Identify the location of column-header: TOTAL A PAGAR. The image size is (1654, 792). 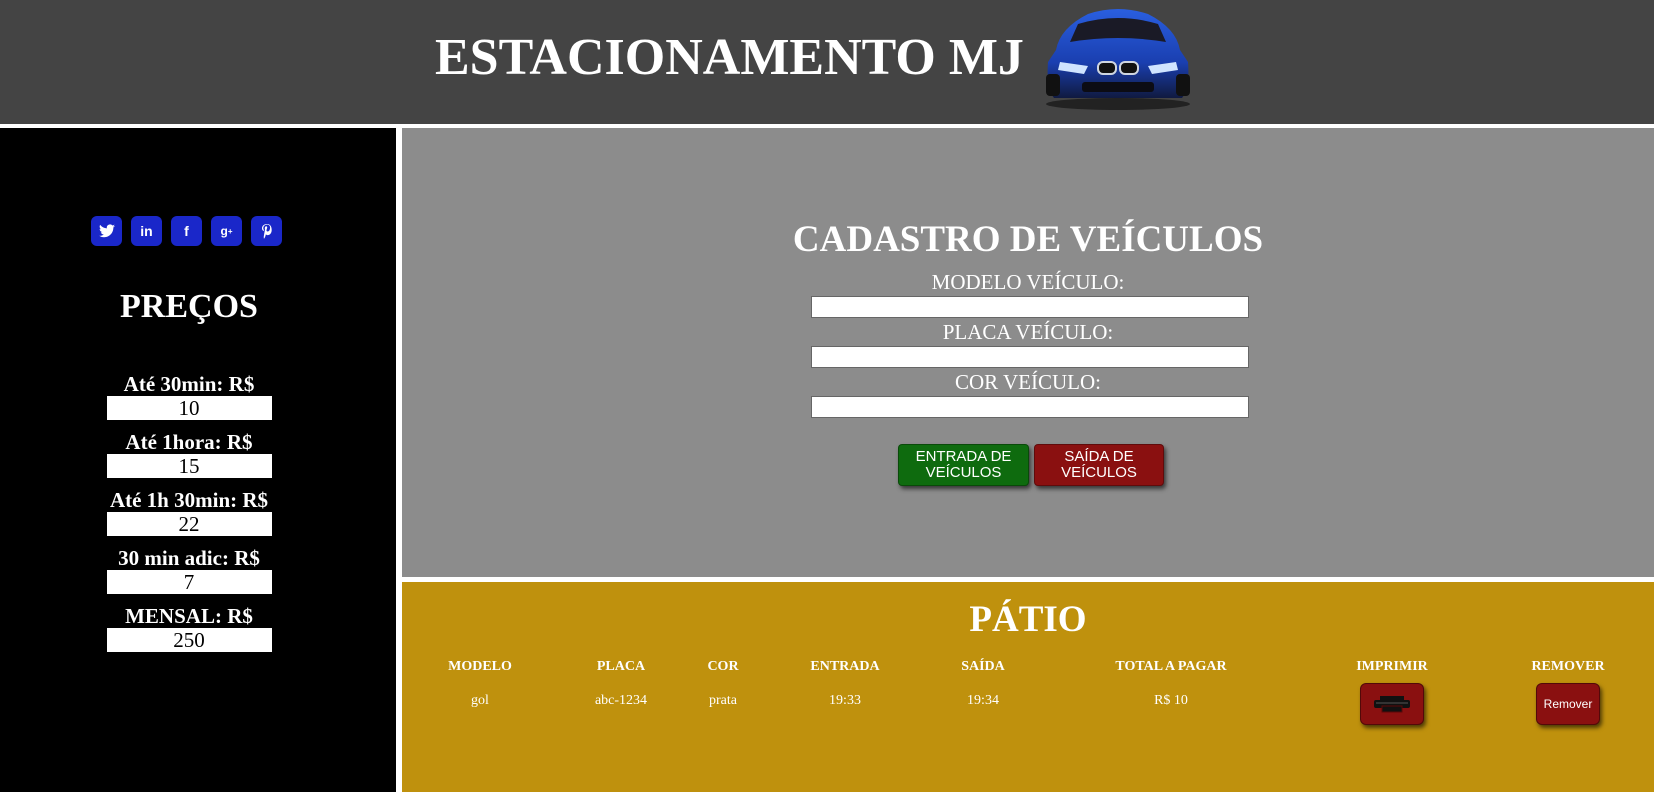
(1171, 666).